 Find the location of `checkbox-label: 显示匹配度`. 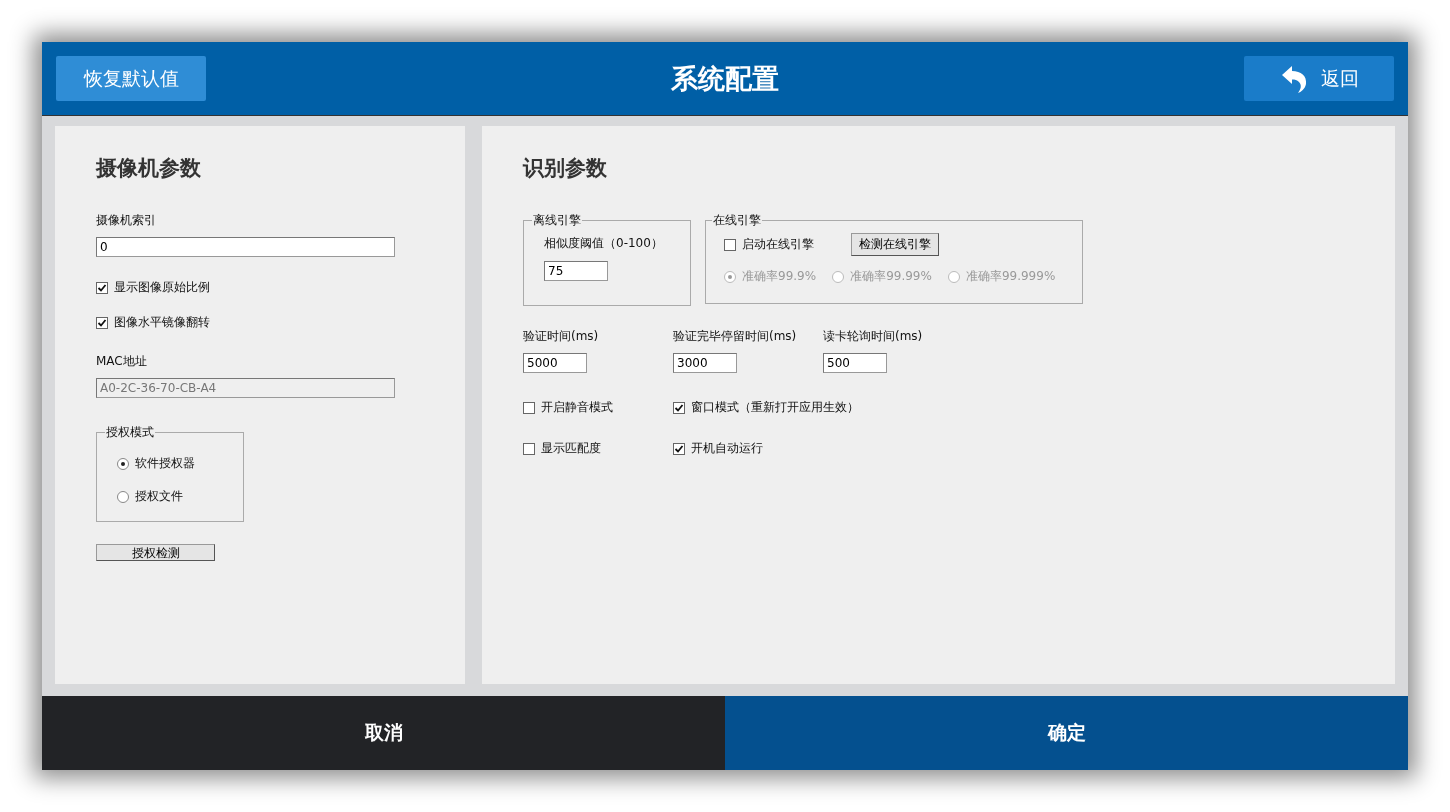

checkbox-label: 显示匹配度 is located at coordinates (571, 448).